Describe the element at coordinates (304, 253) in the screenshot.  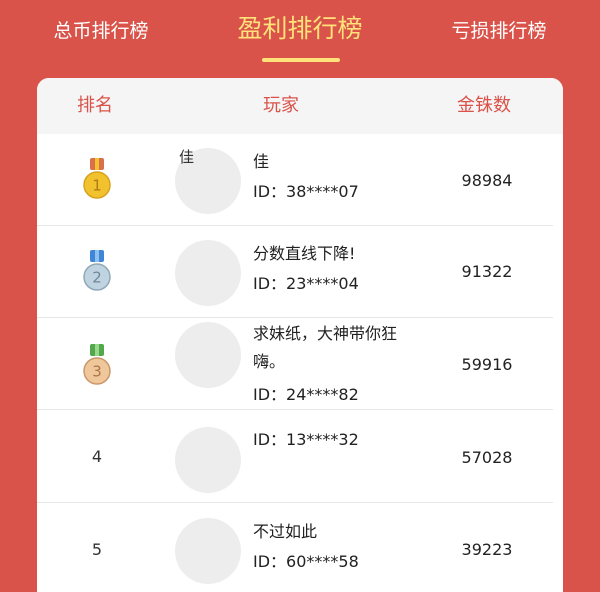
I see `player-nickname: 分数直线下降!` at that location.